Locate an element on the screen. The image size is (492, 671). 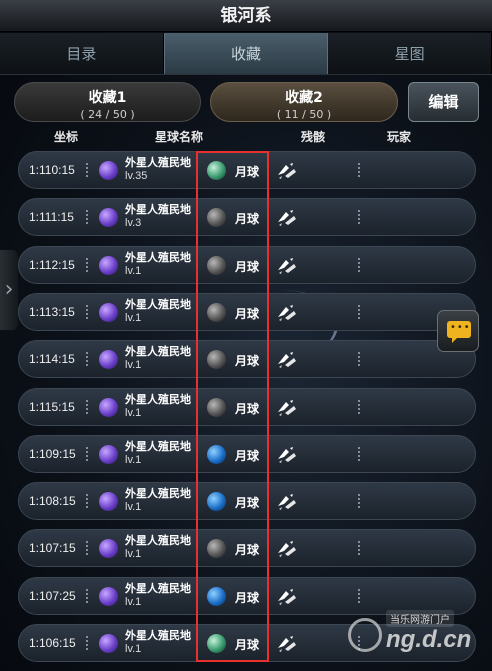
watermark-logo: 当乐网游门户 ng.d.cn is located at coordinates (412, 635).